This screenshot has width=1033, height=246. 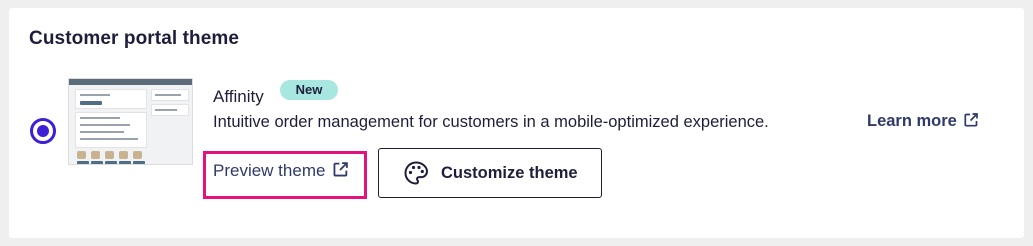 I want to click on section-title: Customer portal theme, so click(x=134, y=38).